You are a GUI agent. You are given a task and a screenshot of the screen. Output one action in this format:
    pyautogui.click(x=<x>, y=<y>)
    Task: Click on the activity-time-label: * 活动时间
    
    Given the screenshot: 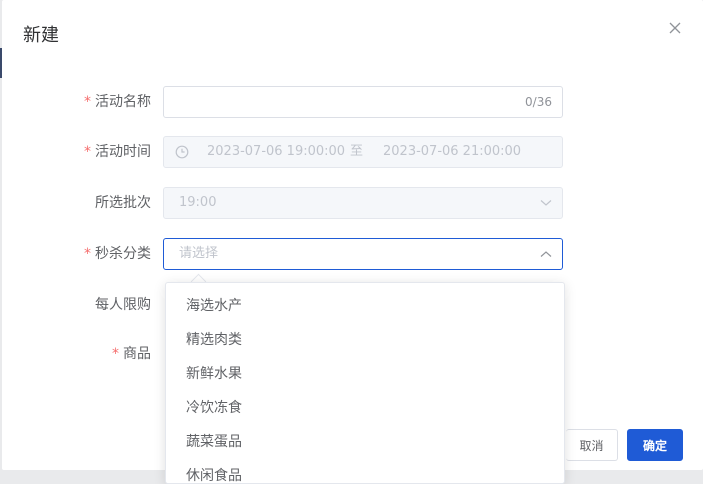 What is the action you would take?
    pyautogui.click(x=117, y=152)
    